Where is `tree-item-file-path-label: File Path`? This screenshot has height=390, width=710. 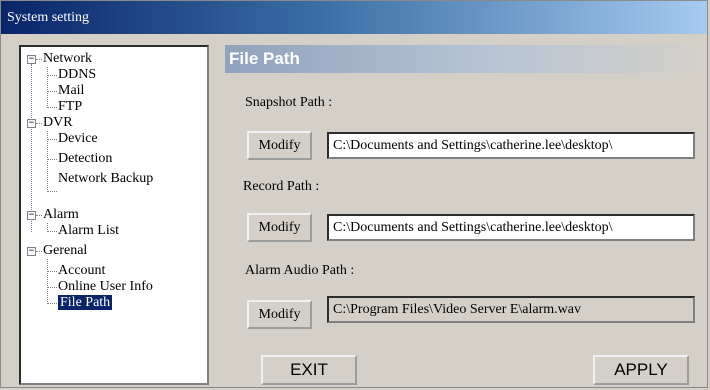 tree-item-file-path-label: File Path is located at coordinates (85, 302).